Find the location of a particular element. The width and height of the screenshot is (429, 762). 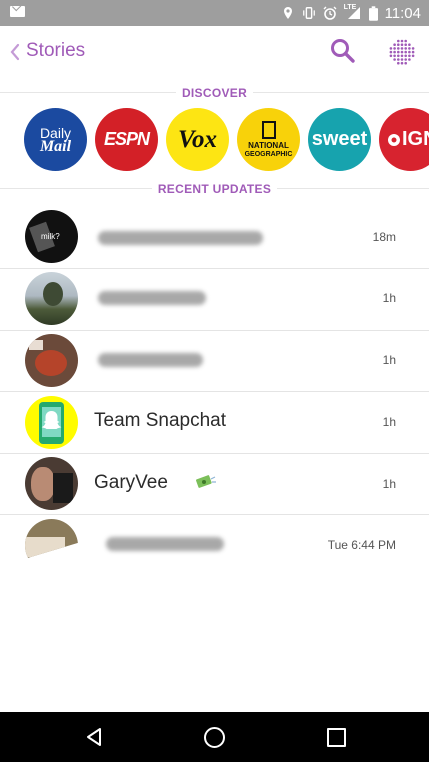

story-name: Team Snapchat is located at coordinates (160, 420).